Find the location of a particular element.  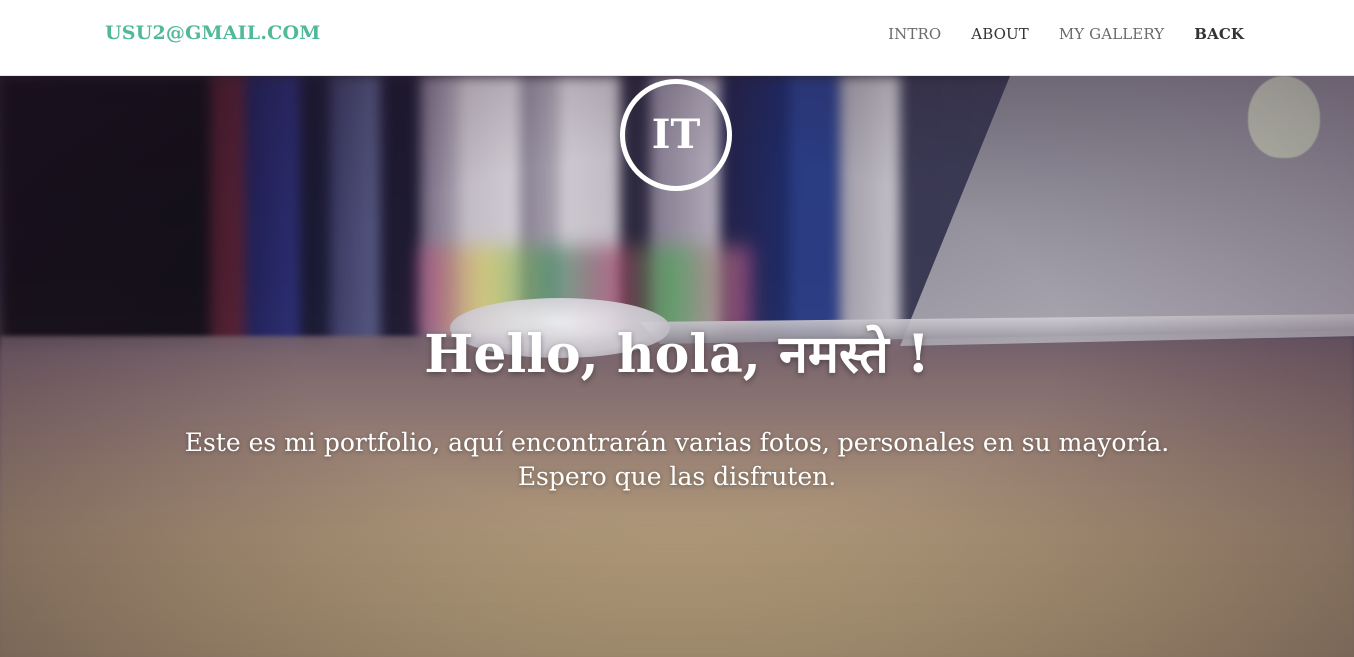

nav-link-intro: INTRO is located at coordinates (914, 34).